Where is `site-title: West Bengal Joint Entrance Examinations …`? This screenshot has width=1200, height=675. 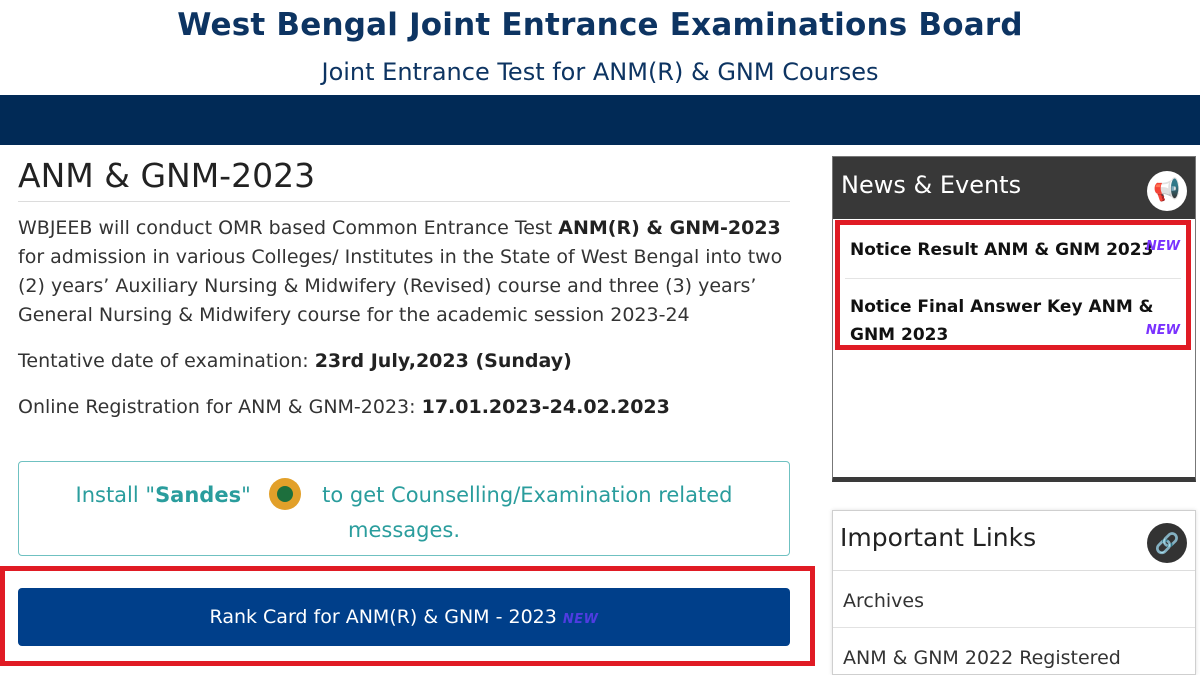 site-title: West Bengal Joint Entrance Examinations … is located at coordinates (600, 25).